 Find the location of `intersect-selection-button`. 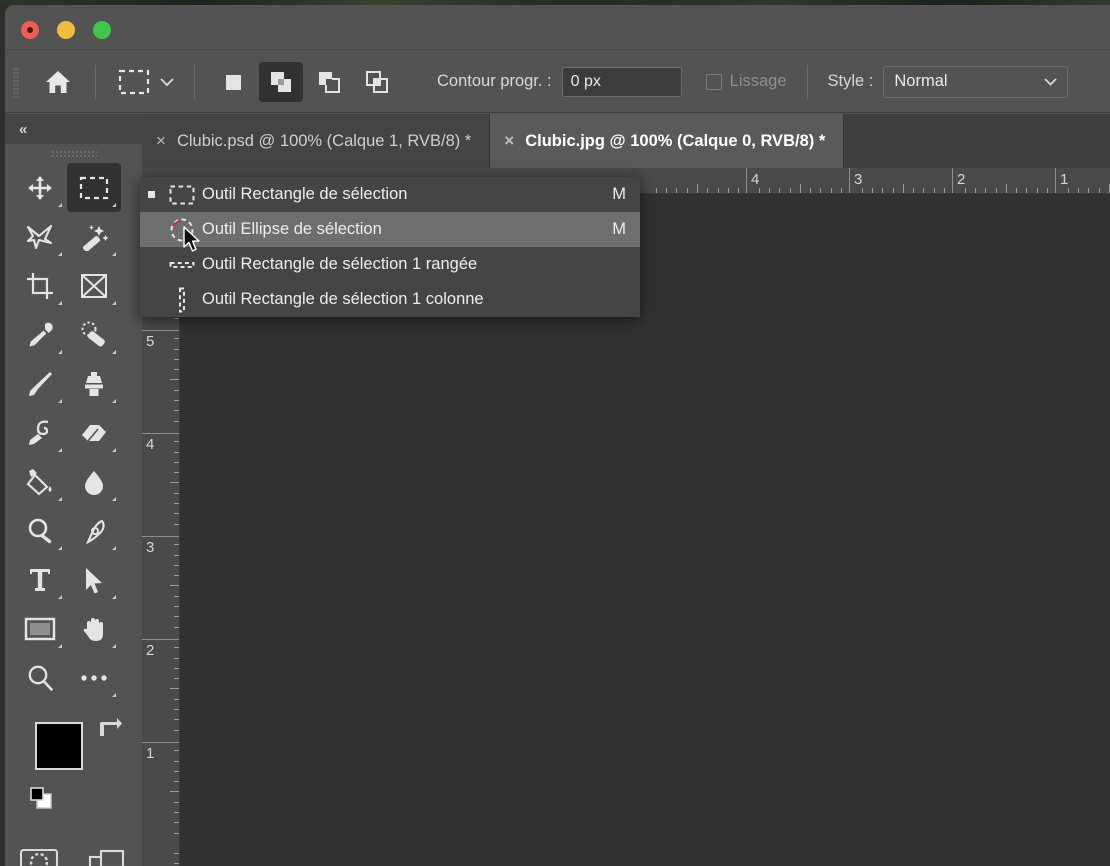

intersect-selection-button is located at coordinates (377, 82).